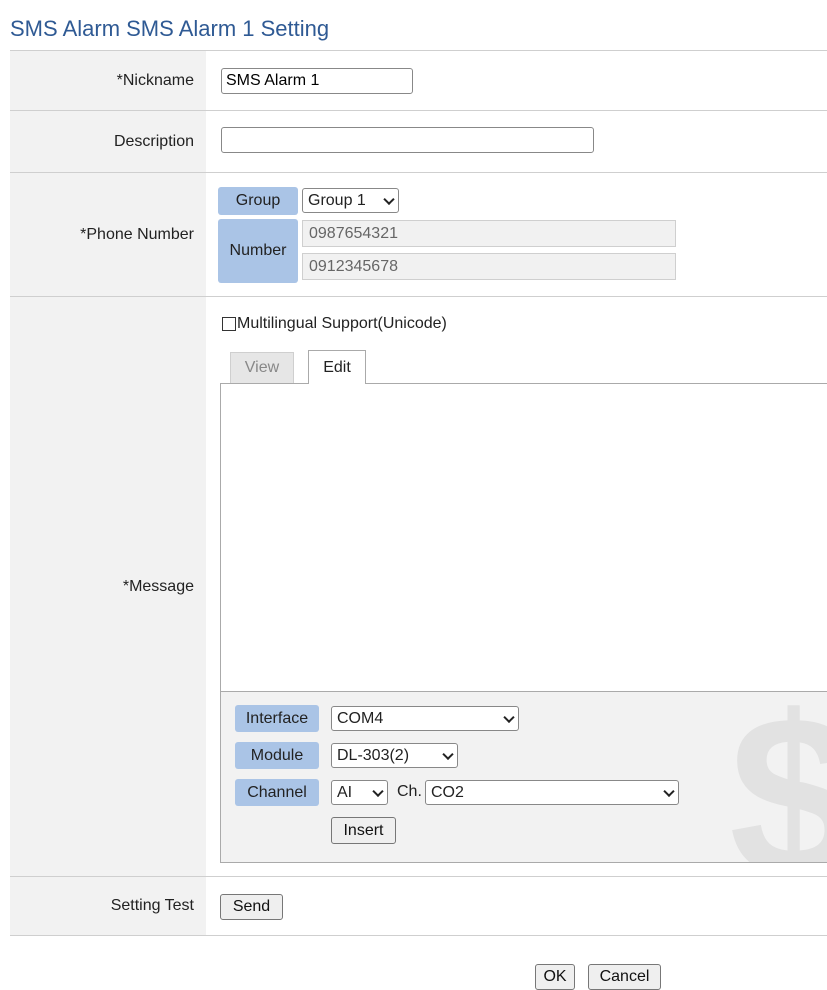  Describe the element at coordinates (409, 791) in the screenshot. I see `ch-label: Ch.` at that location.